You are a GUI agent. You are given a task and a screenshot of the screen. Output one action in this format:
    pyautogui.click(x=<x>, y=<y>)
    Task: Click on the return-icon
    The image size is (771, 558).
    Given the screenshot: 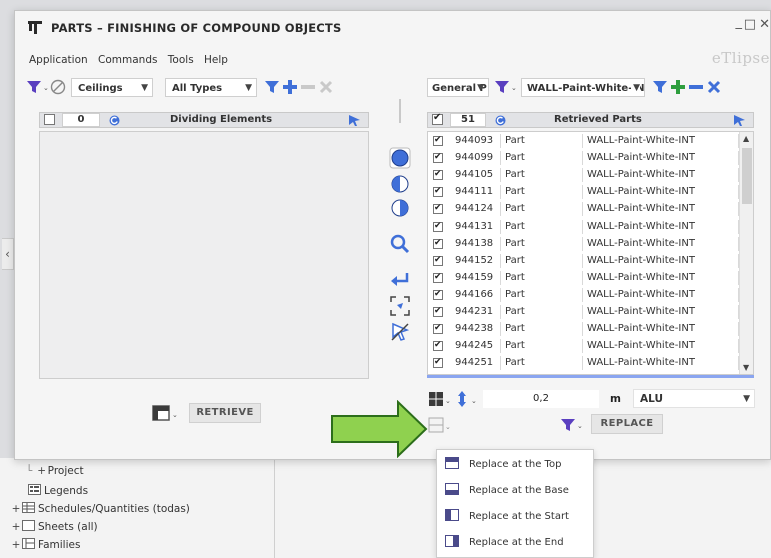 What is the action you would take?
    pyautogui.click(x=400, y=280)
    